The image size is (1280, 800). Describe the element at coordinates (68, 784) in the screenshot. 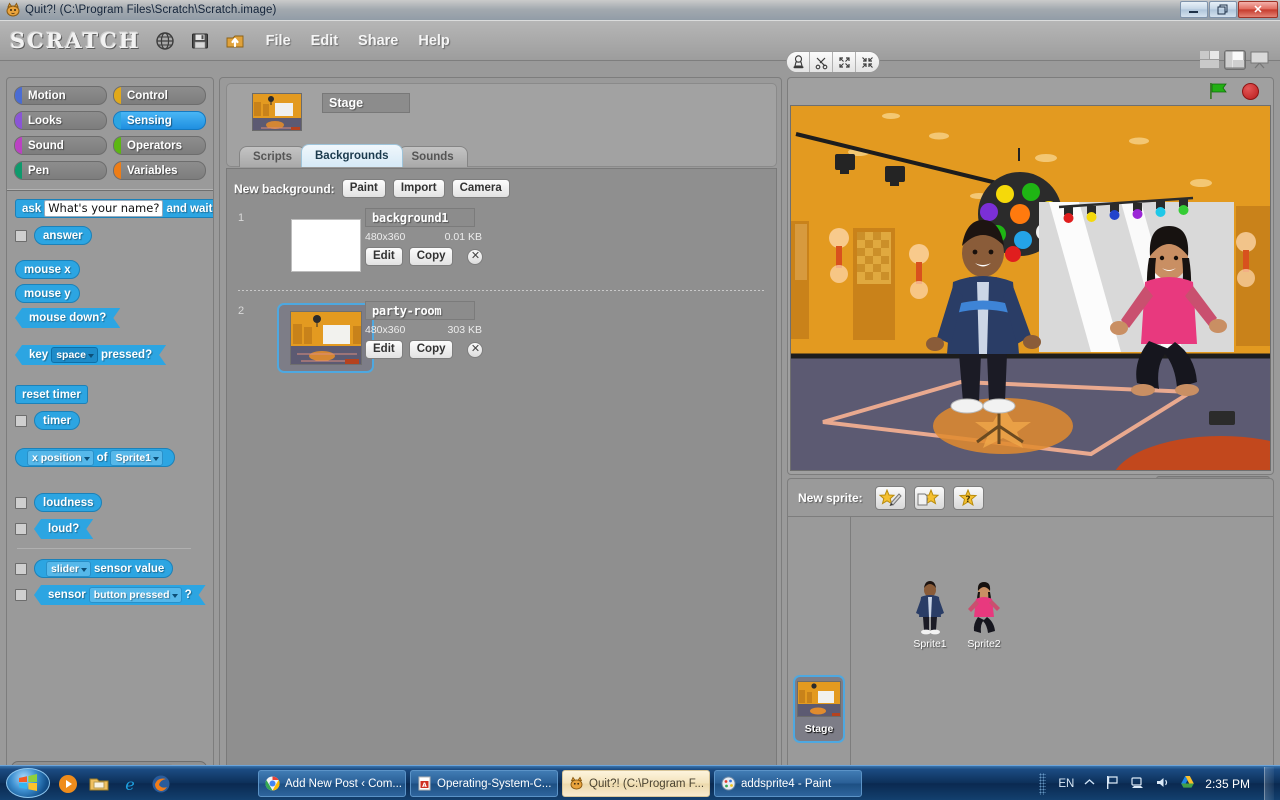

I see `media-player-icon` at that location.